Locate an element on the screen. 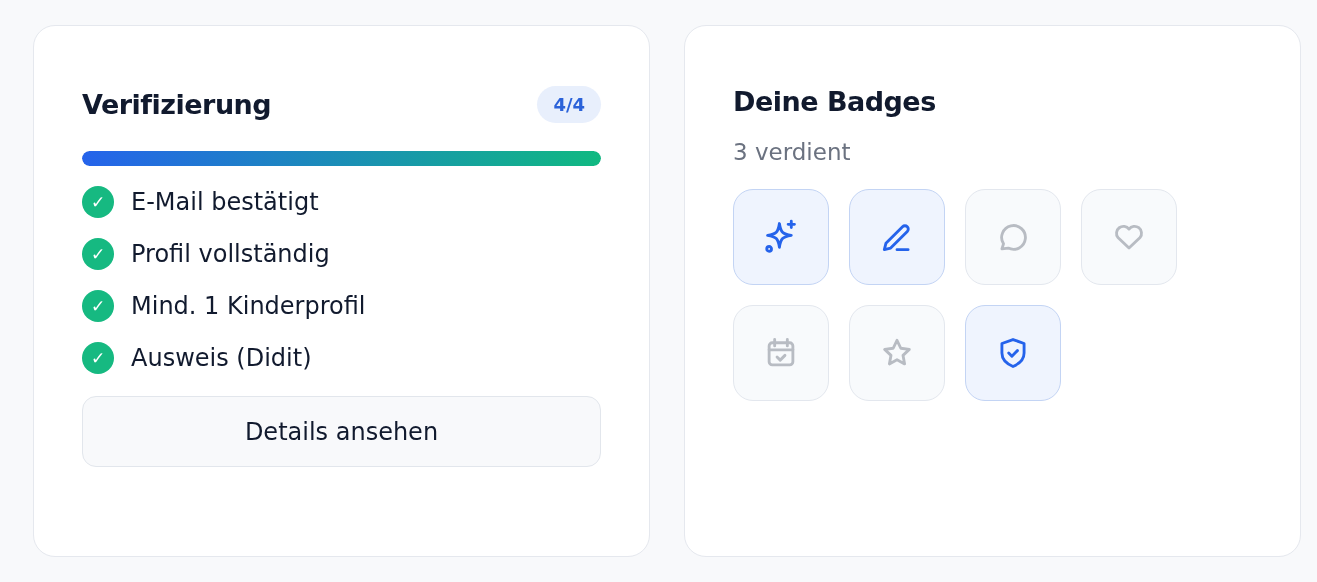  card-title: Verifizierung is located at coordinates (177, 104).